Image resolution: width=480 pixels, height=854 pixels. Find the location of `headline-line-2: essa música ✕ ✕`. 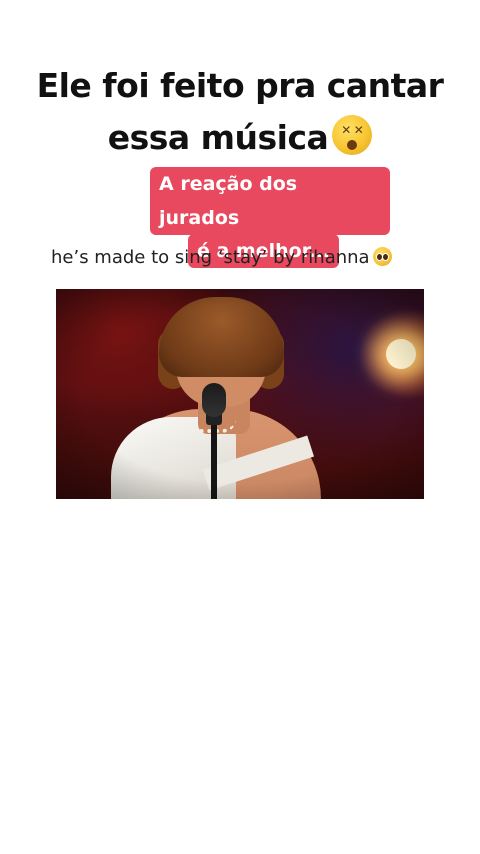

headline-line-2: essa música ✕ ✕ is located at coordinates (240, 138).